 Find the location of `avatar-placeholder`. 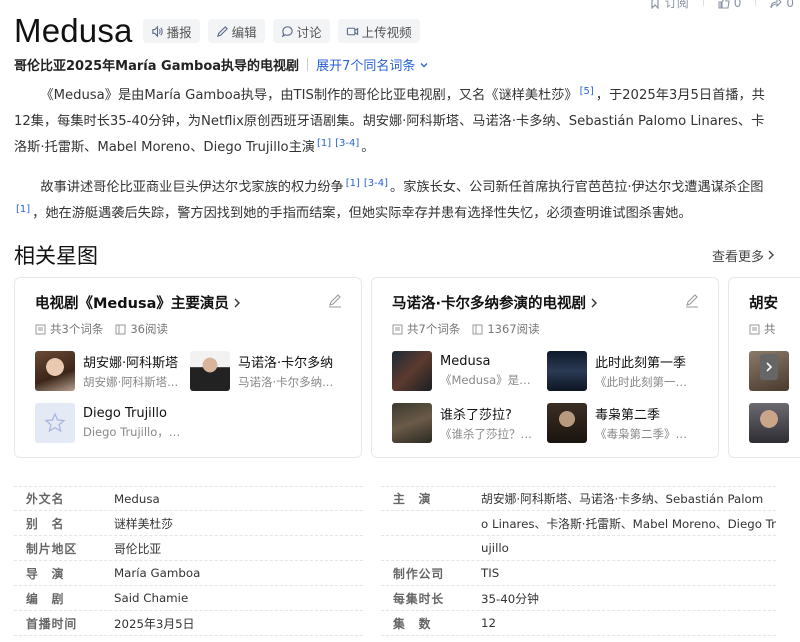

avatar-placeholder is located at coordinates (55, 423).